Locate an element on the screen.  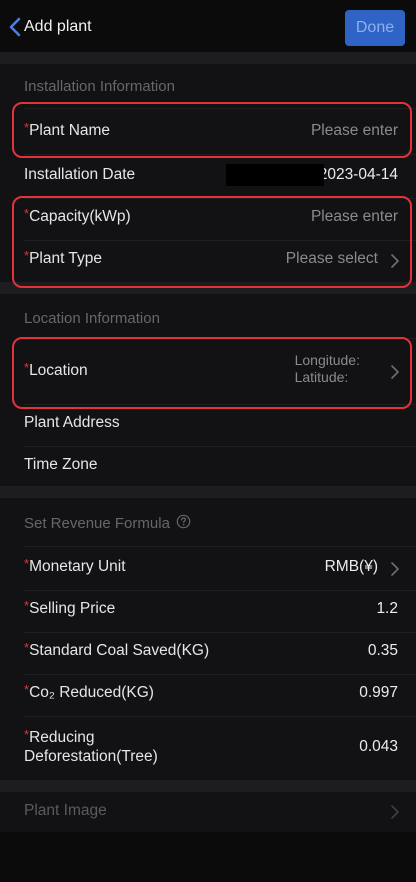
highlight-location is located at coordinates (212, 373).